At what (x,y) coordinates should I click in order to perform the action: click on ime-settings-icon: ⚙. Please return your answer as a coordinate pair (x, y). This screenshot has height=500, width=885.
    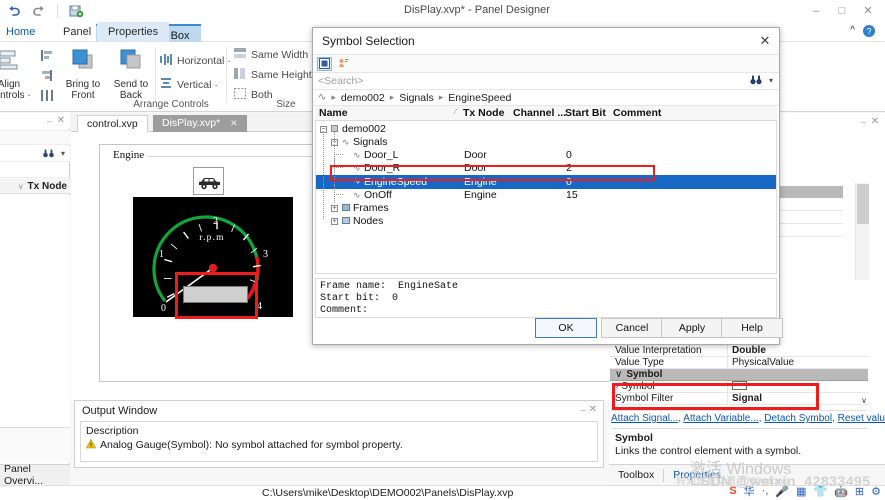
    Looking at the image, I should click on (876, 491).